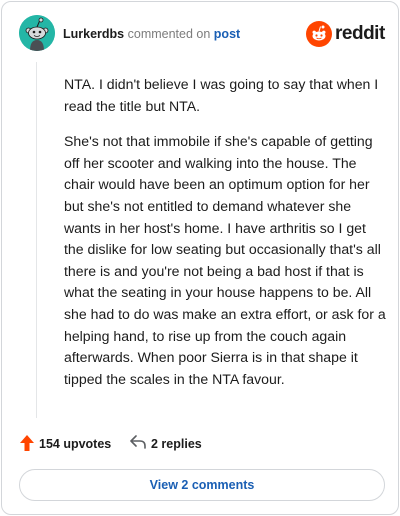  What do you see at coordinates (176, 444) in the screenshot?
I see `reply-count: 2 replies` at bounding box center [176, 444].